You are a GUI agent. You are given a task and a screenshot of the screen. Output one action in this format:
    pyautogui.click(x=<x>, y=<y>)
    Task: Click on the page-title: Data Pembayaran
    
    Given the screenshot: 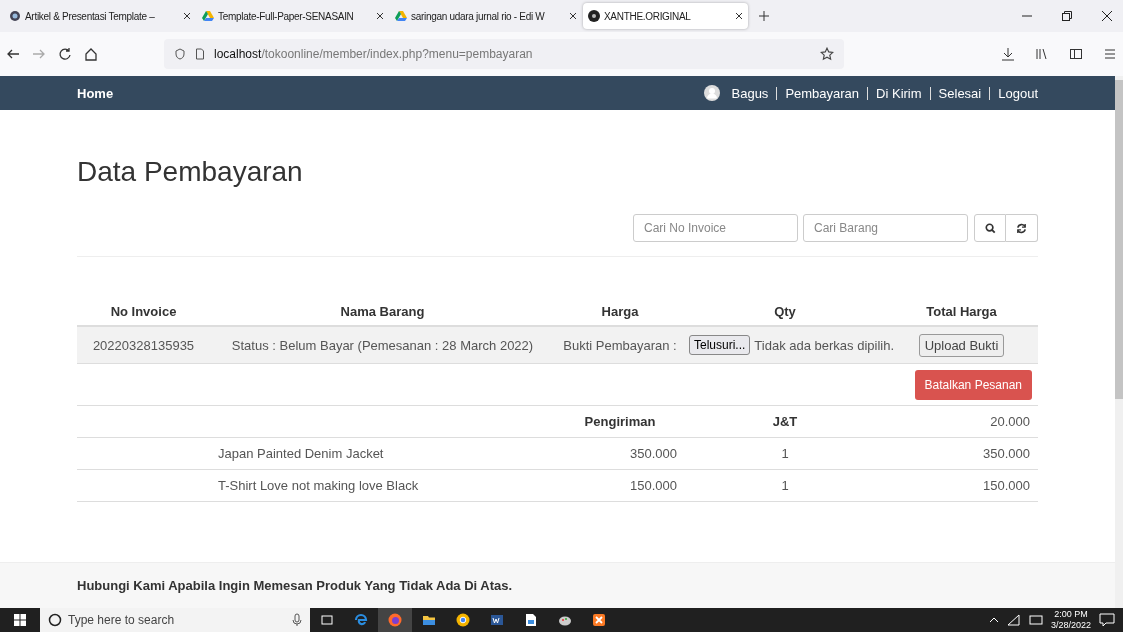 What is the action you would take?
    pyautogui.click(x=190, y=172)
    